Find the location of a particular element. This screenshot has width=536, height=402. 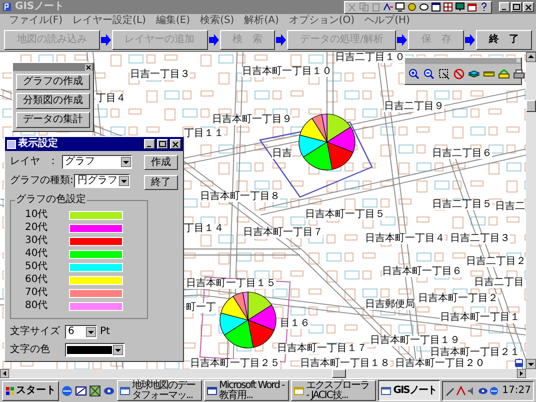

circle-icon is located at coordinates (424, 7).